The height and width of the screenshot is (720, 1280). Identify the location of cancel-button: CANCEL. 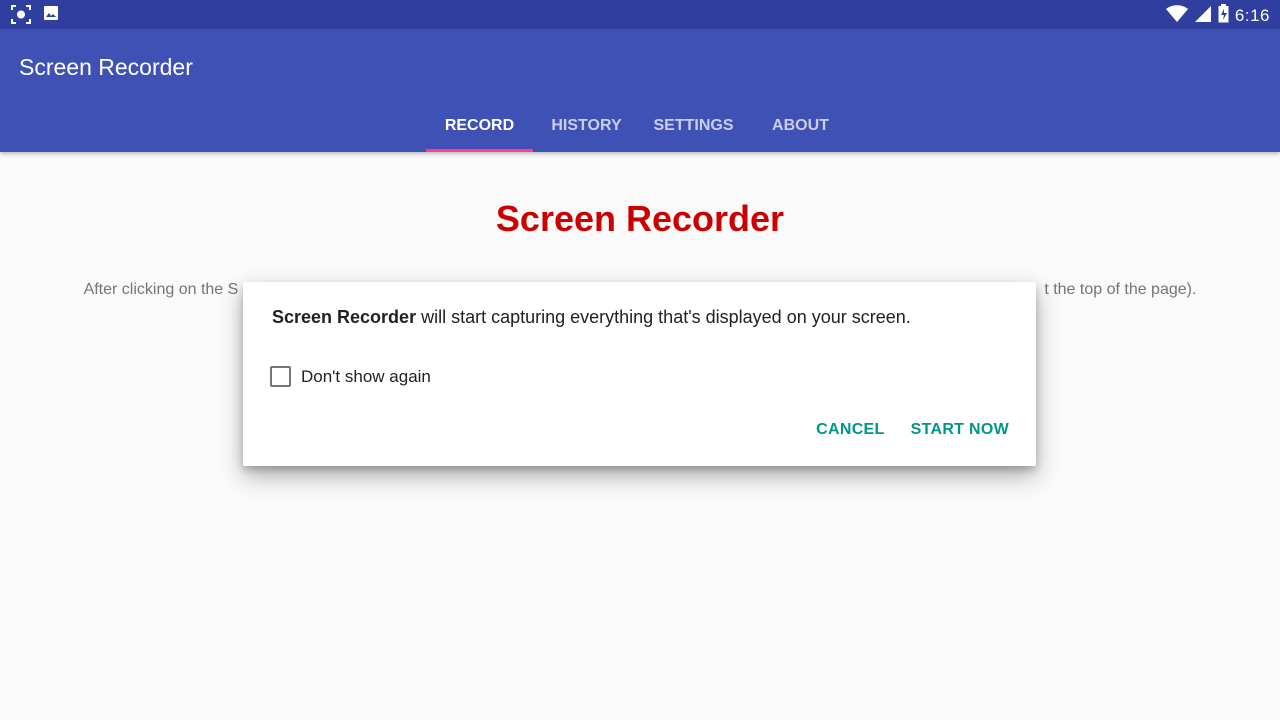
(850, 430).